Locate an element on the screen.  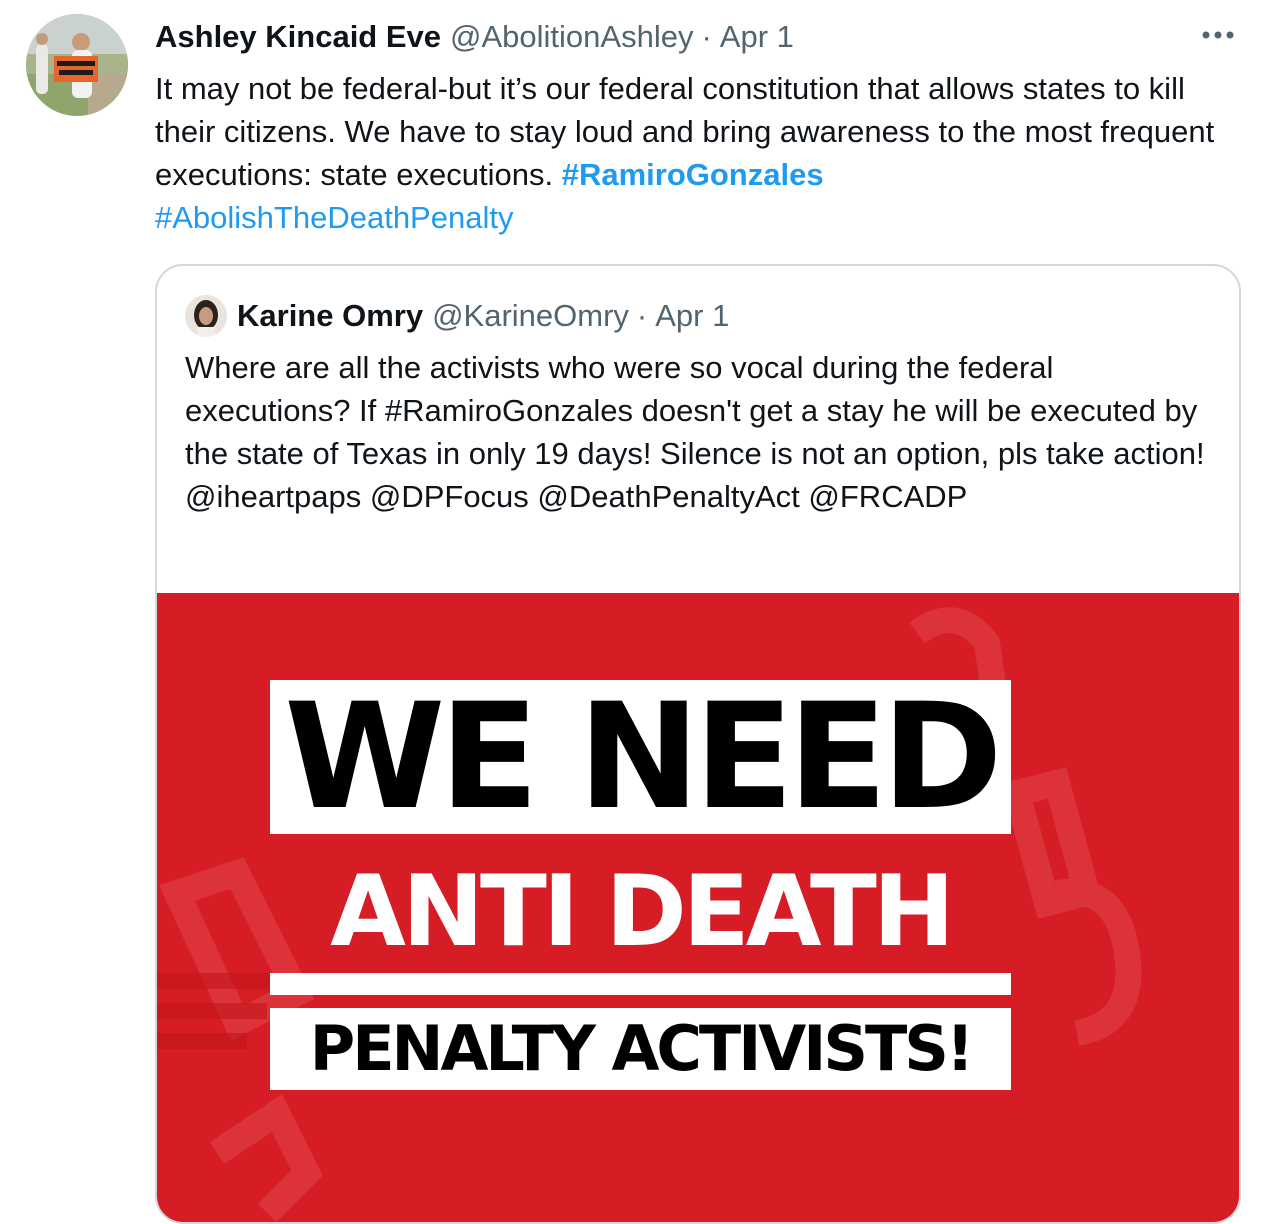
more-horizontal-icon is located at coordinates (1218, 35).